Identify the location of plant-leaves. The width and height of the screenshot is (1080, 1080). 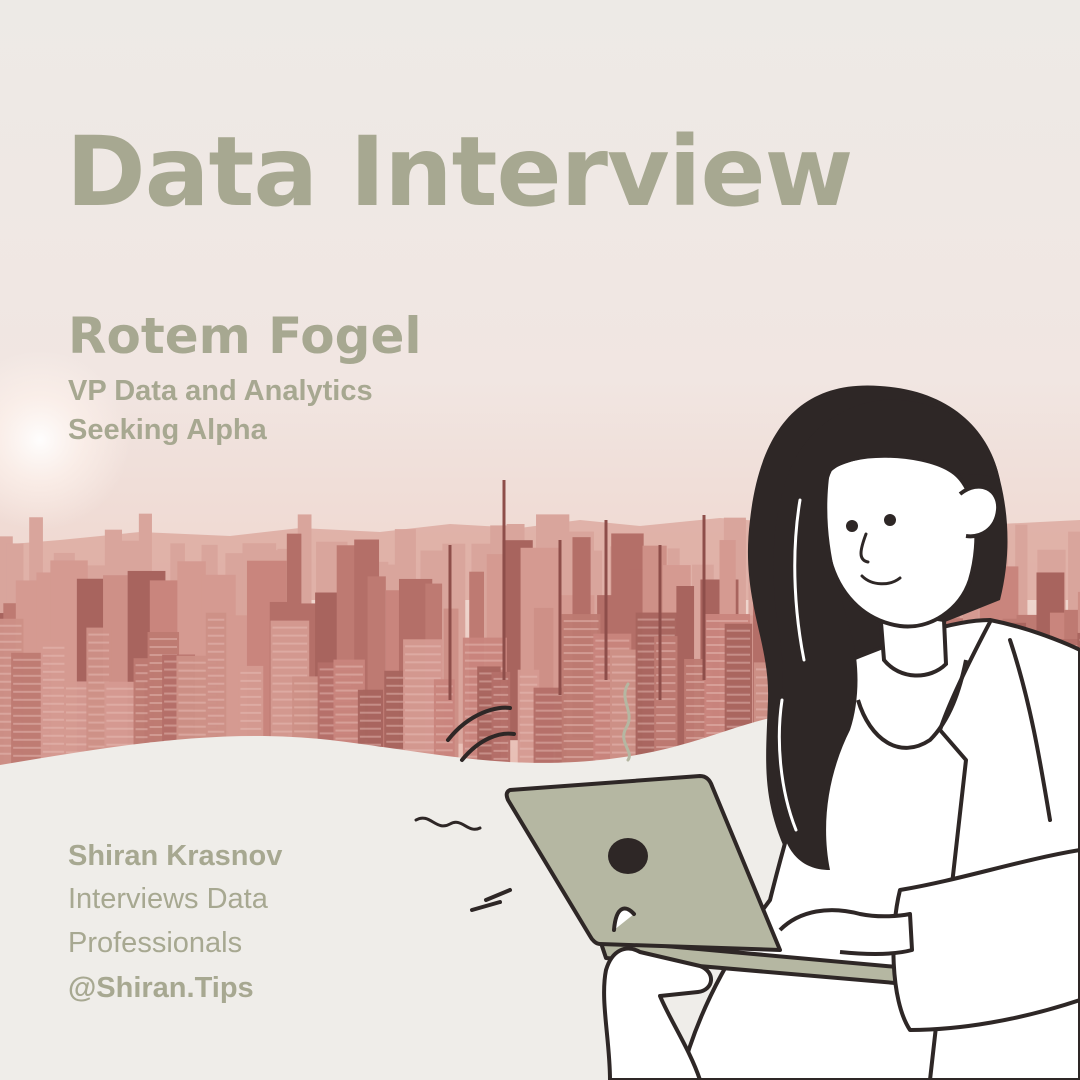
(481, 733).